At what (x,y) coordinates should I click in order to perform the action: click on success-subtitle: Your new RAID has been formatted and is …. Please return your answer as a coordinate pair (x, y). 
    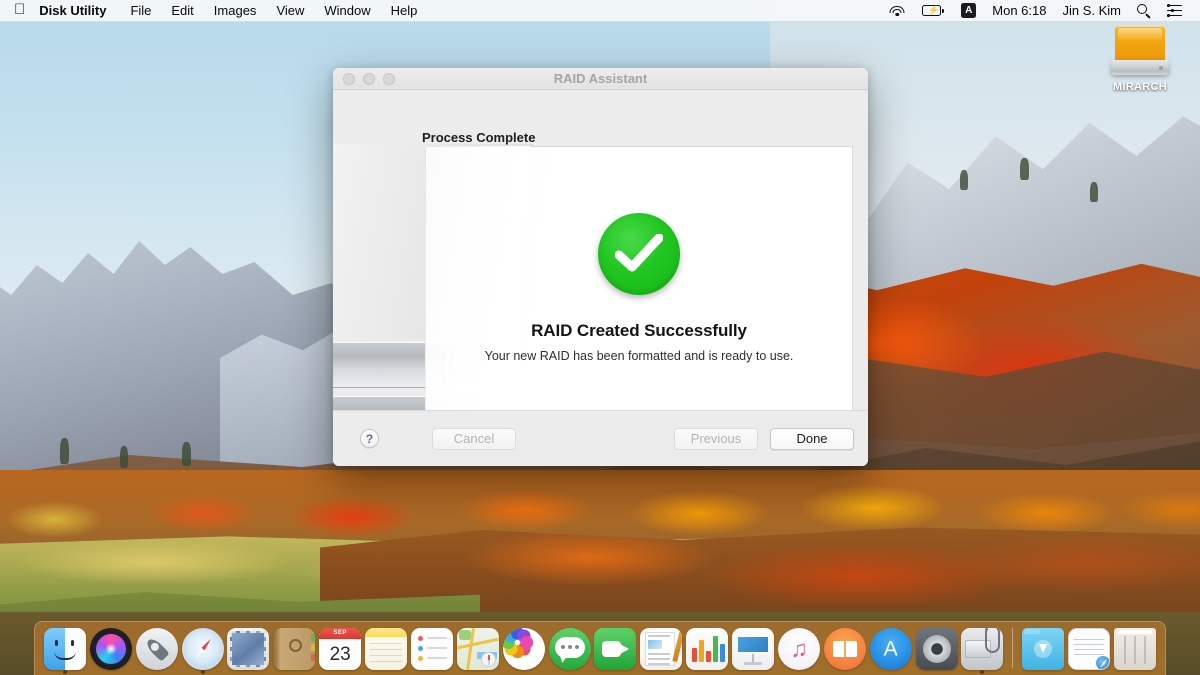
    Looking at the image, I should click on (639, 356).